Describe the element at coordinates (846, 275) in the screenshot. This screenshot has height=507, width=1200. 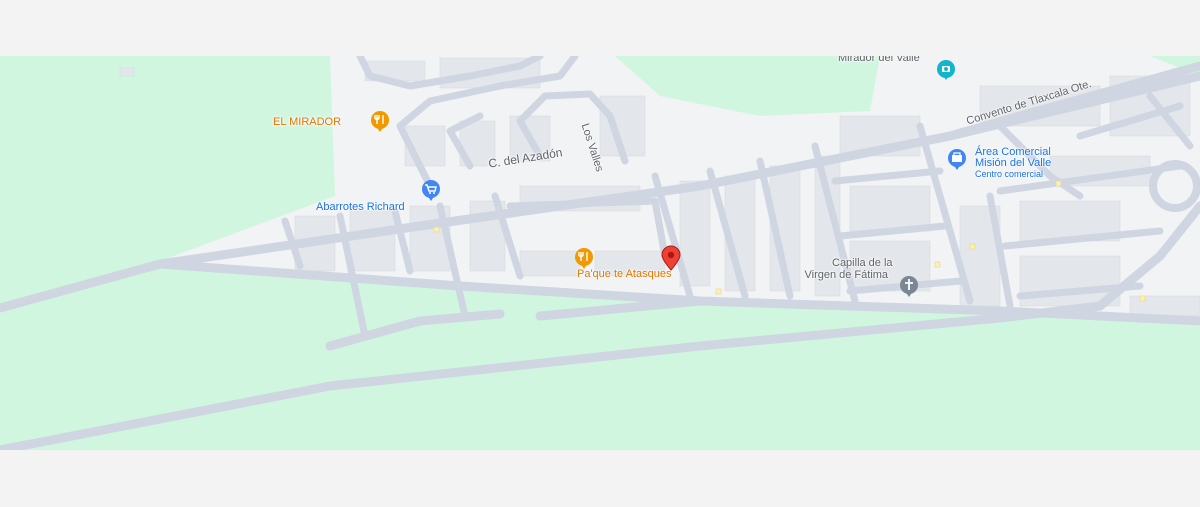
I see `poi-label-capilla-line2: Virgen de Fátima` at that location.